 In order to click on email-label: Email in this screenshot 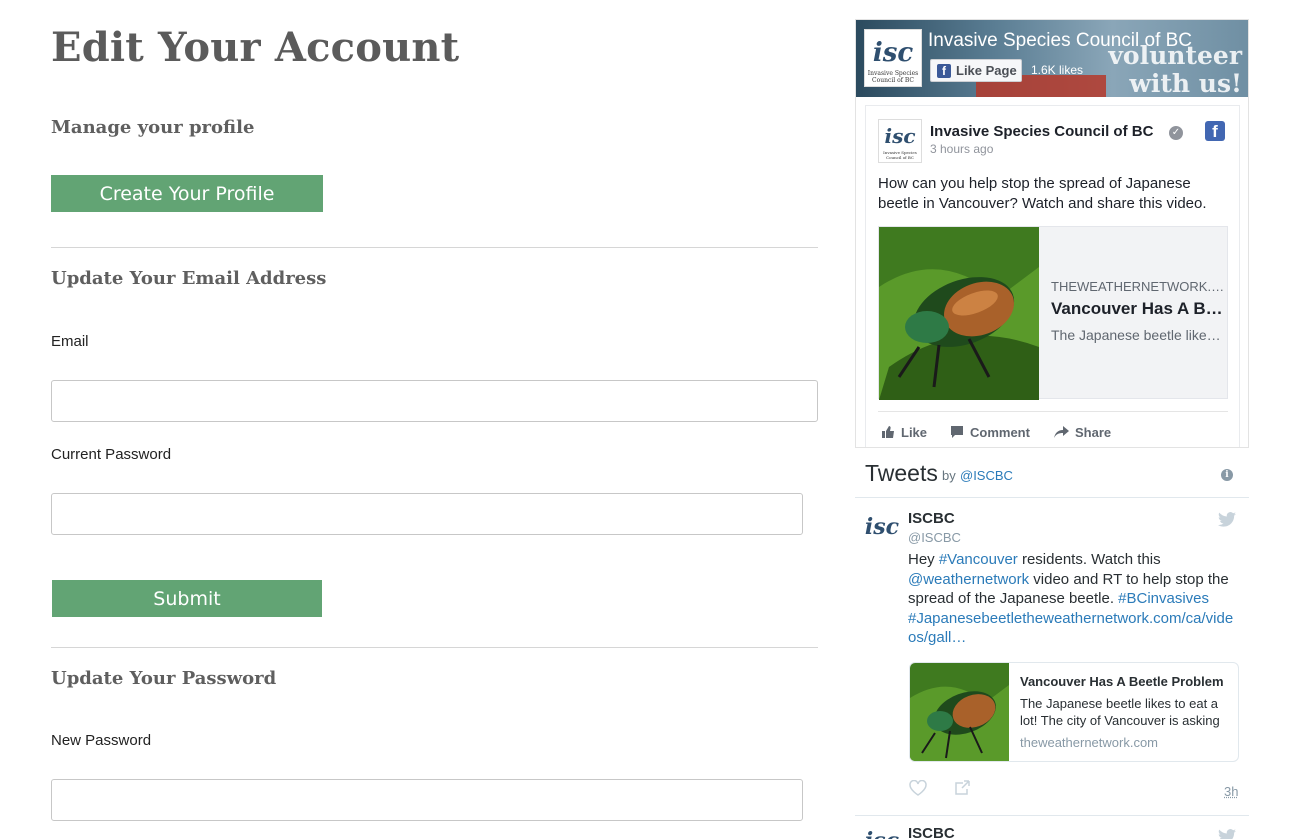, I will do `click(70, 341)`.